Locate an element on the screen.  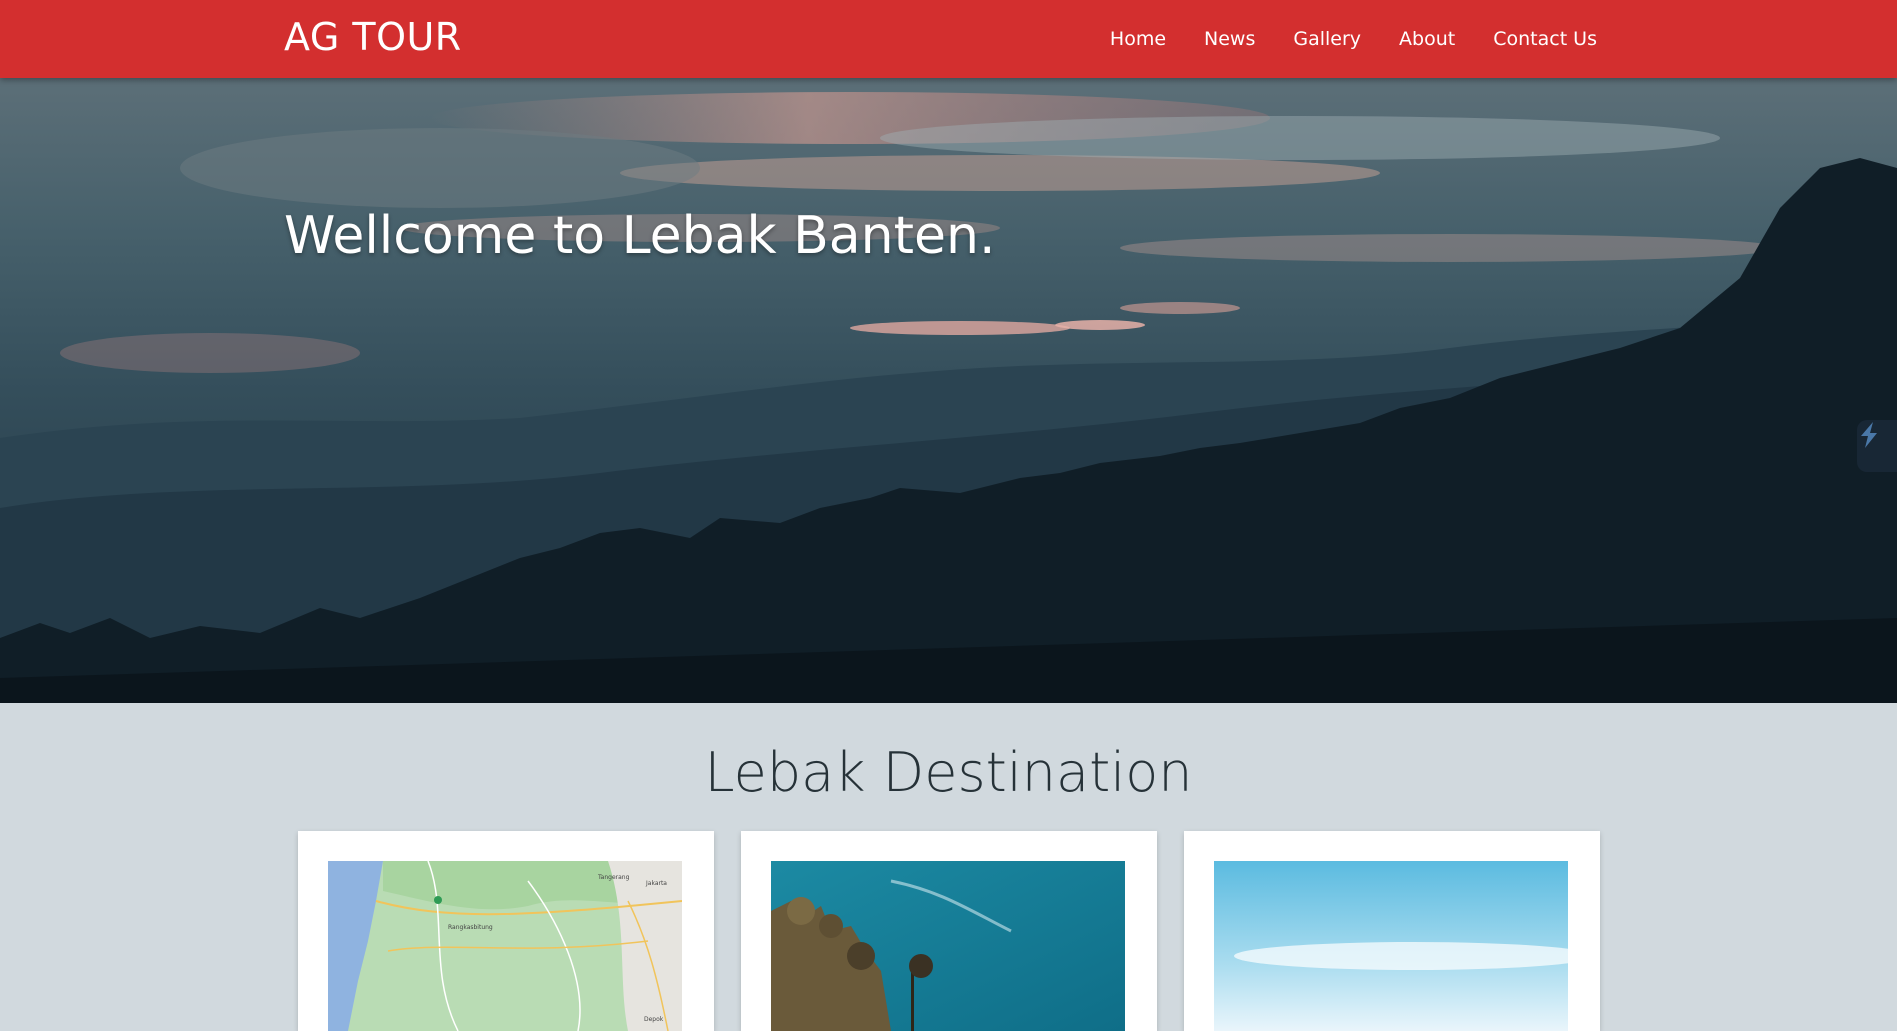
destination-card: Tangerang Jakarta Rangkasbitung Depok is located at coordinates (506, 931).